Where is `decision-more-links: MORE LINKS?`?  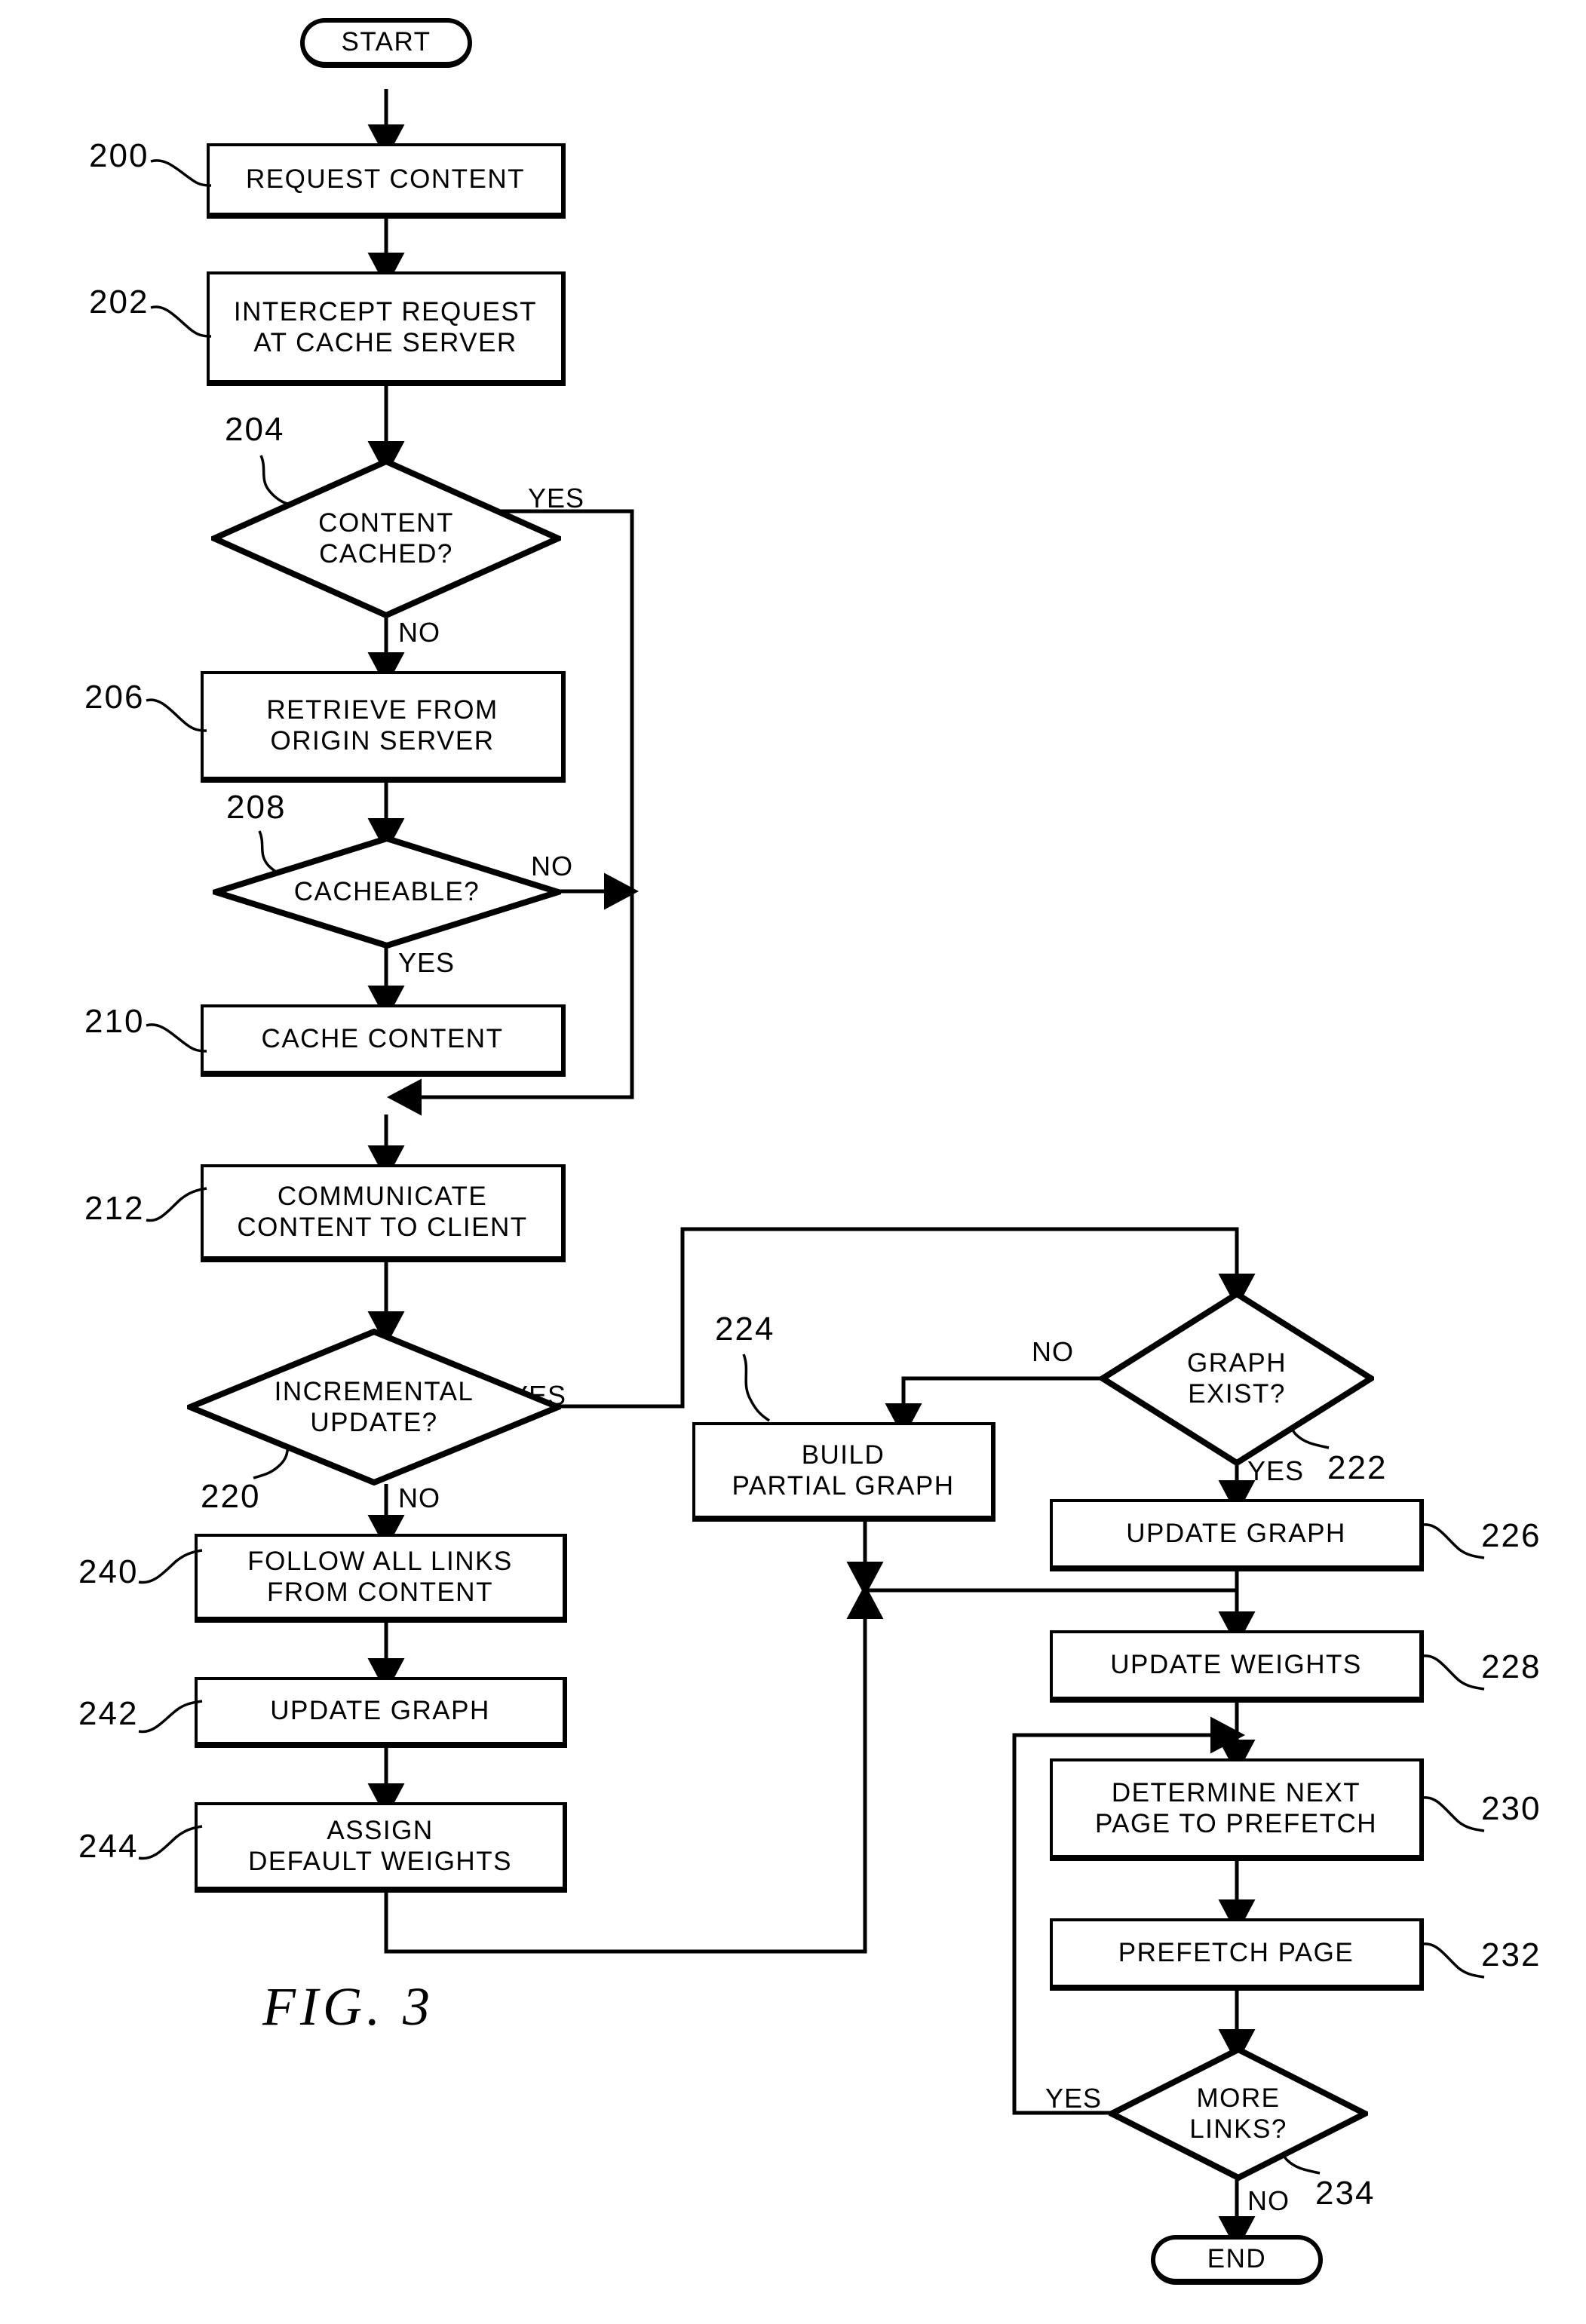
decision-more-links: MORE LINKS? is located at coordinates (1238, 2114).